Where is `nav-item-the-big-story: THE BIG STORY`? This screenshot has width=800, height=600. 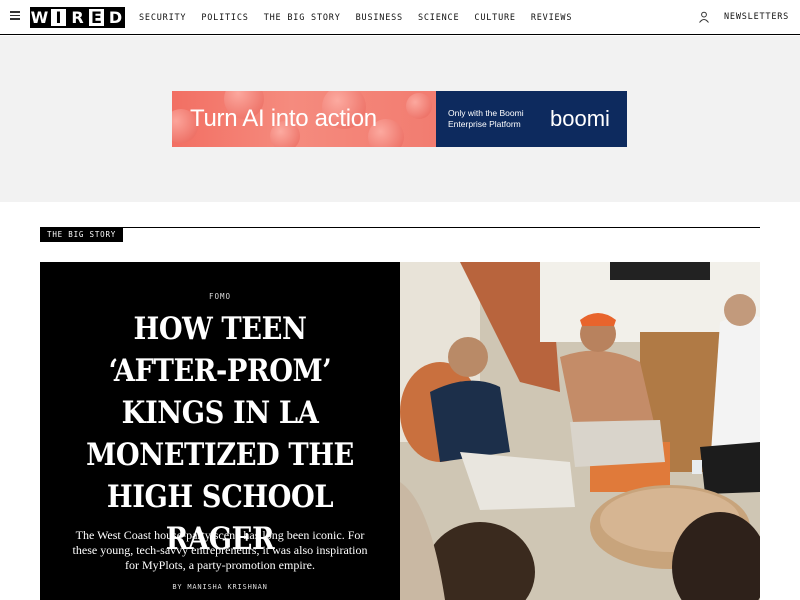
nav-item-the-big-story: THE BIG STORY is located at coordinates (302, 18).